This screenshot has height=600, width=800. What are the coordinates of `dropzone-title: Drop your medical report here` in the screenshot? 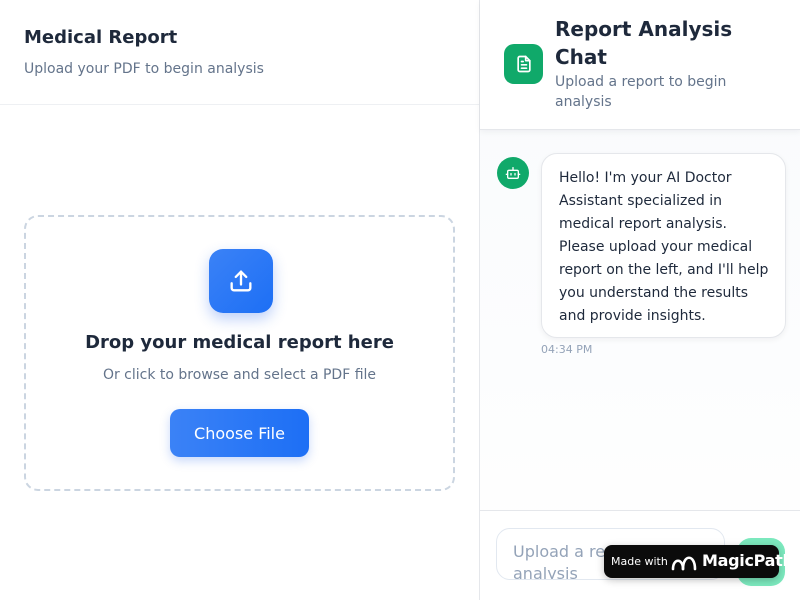 It's located at (239, 342).